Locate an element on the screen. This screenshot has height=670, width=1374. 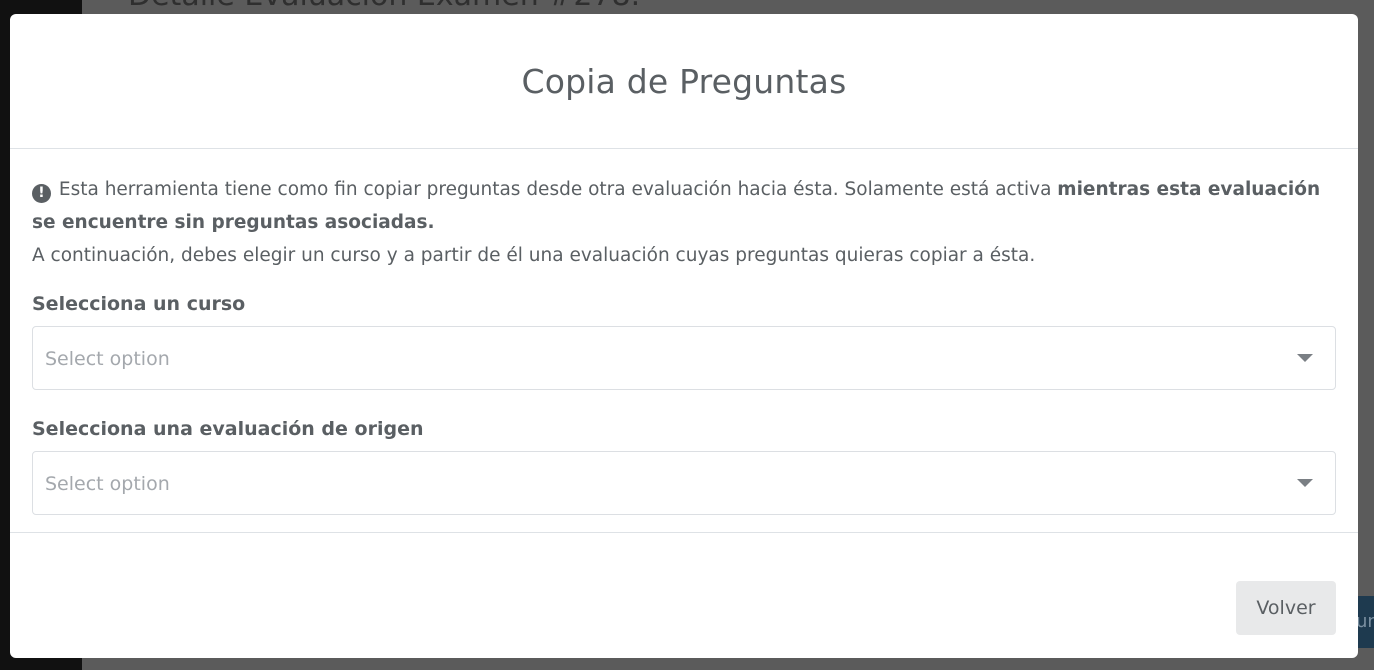
evaluation-select: Select option is located at coordinates (684, 483).